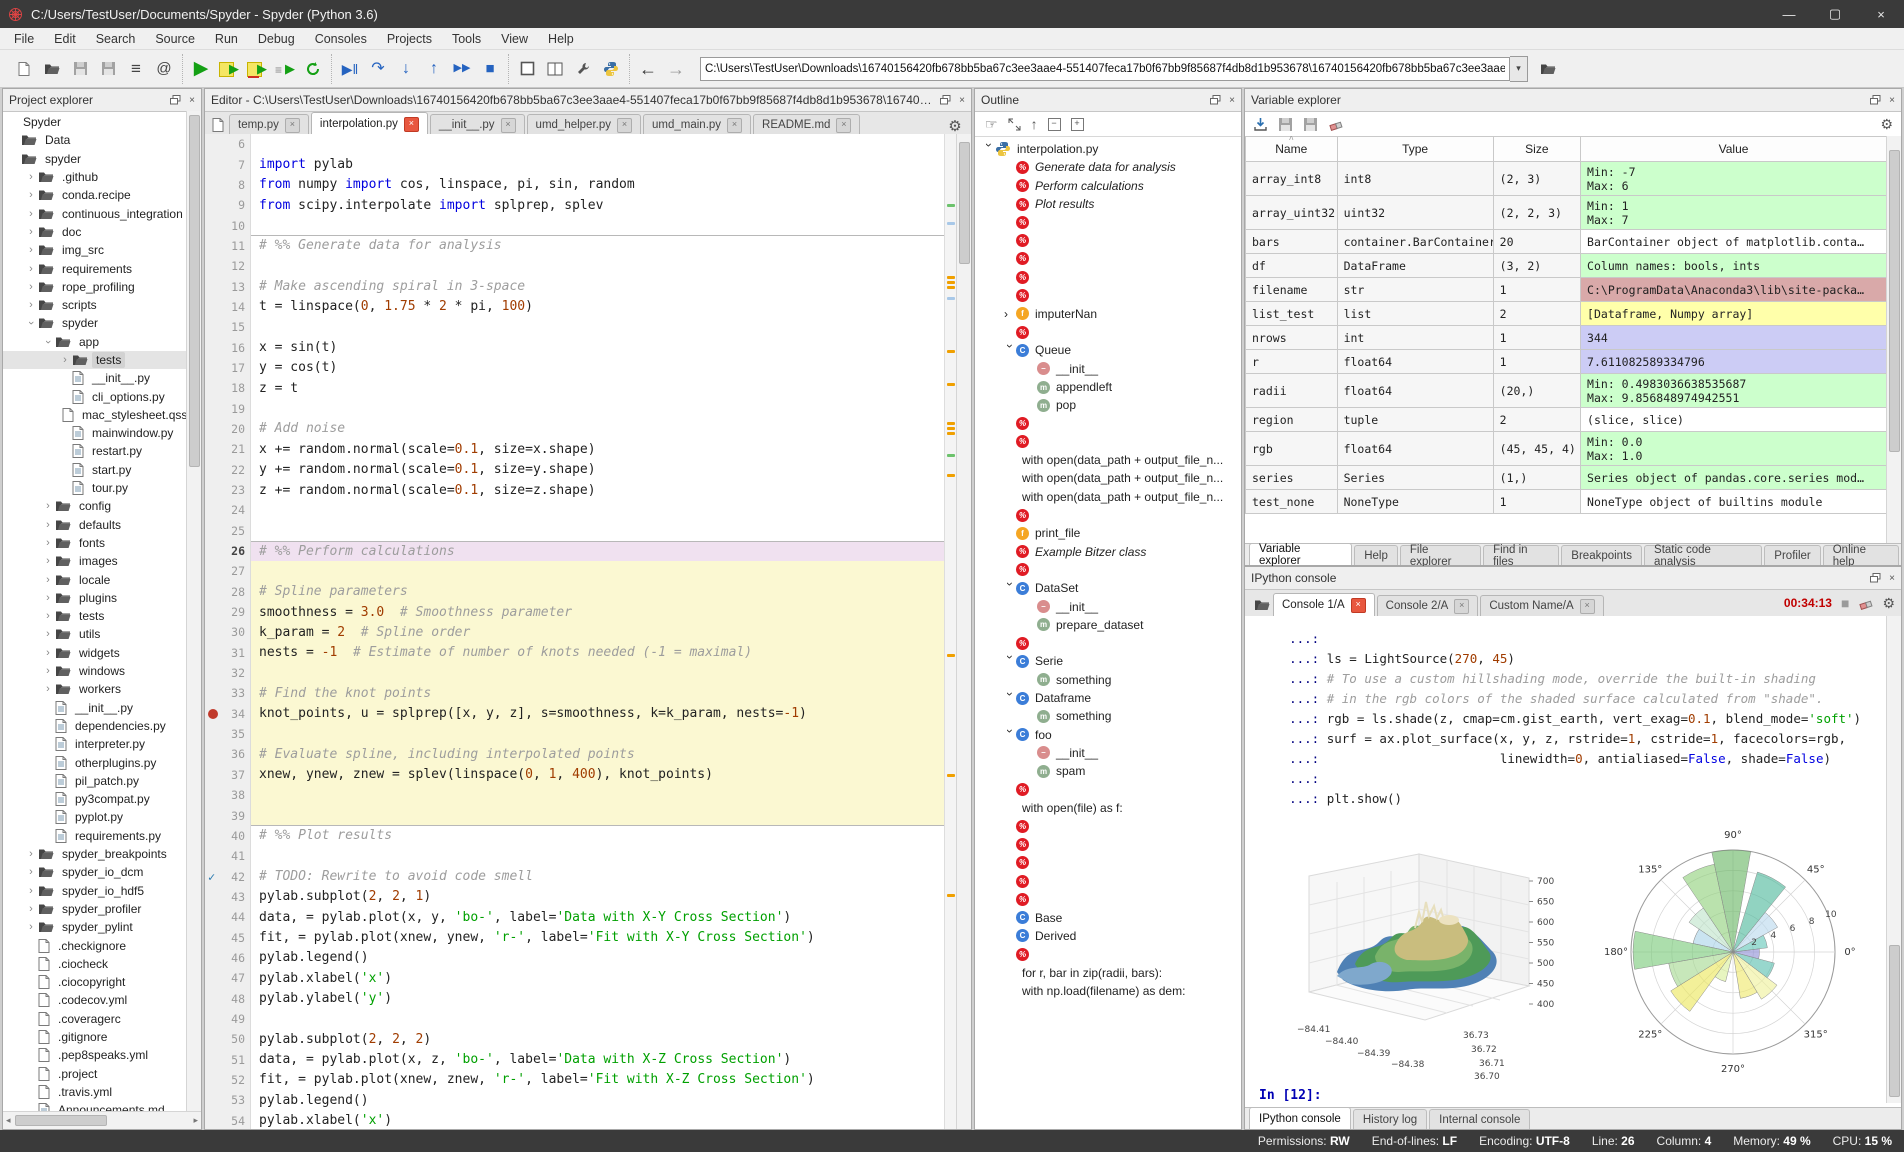  I want to click on tree-item-.ciocopyright: .ciocopyright, so click(95, 982).